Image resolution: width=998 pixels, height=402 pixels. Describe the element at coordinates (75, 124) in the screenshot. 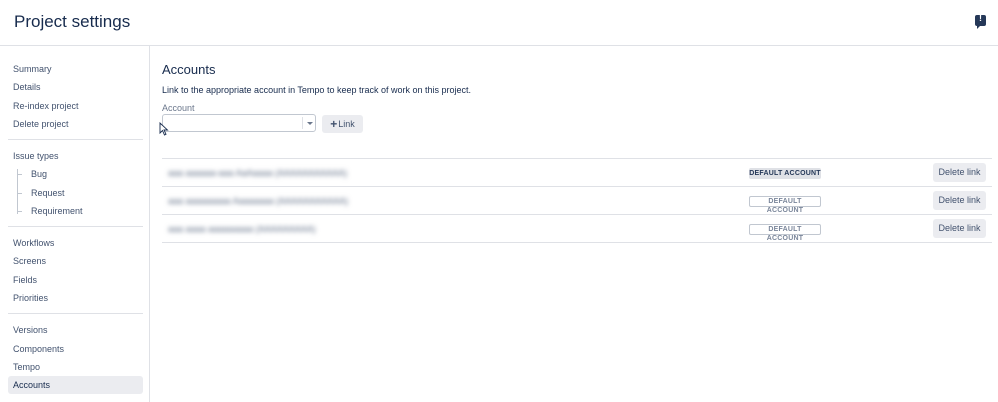

I see `sidebar-item-delete-project: Delete project` at that location.